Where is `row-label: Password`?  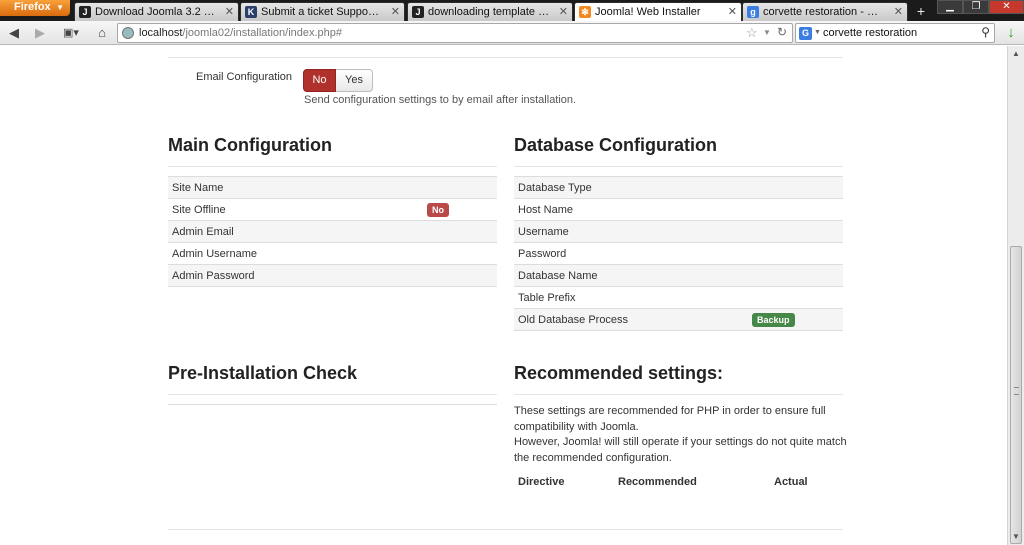 row-label: Password is located at coordinates (542, 254).